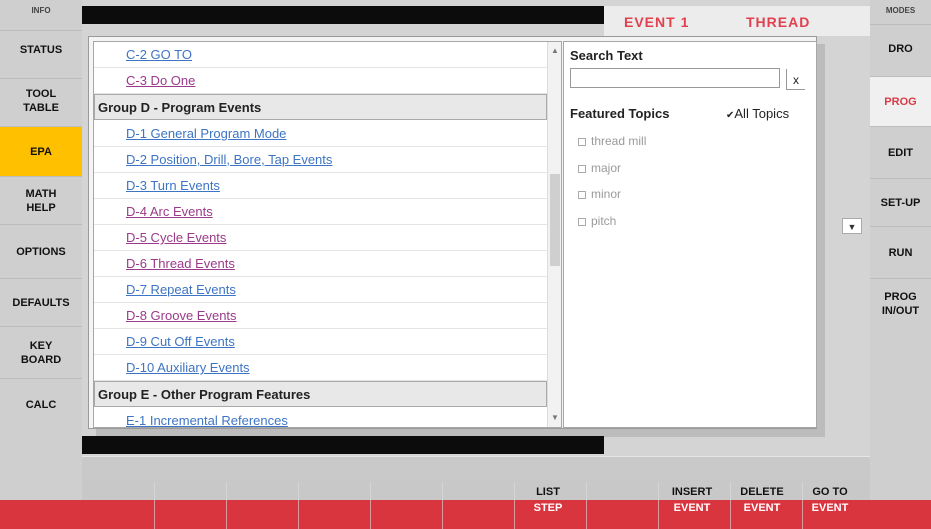  Describe the element at coordinates (320, 160) in the screenshot. I see `topic-link: D-2 Position, Drill, Bore, Tap Events` at that location.